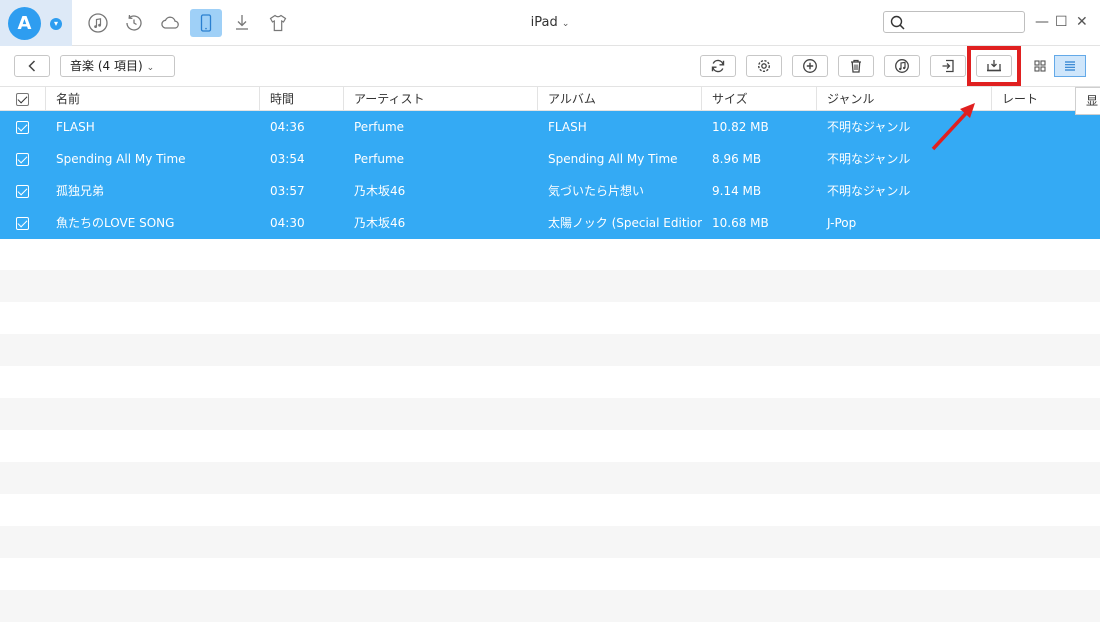 This screenshot has height=640, width=1100. What do you see at coordinates (287, 223) in the screenshot?
I see `cell-time: 04:30` at bounding box center [287, 223].